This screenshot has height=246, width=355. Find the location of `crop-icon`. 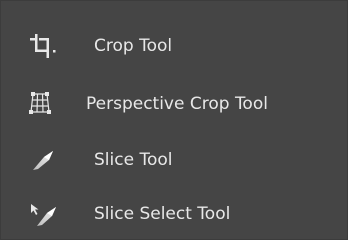

crop-icon is located at coordinates (43, 46).